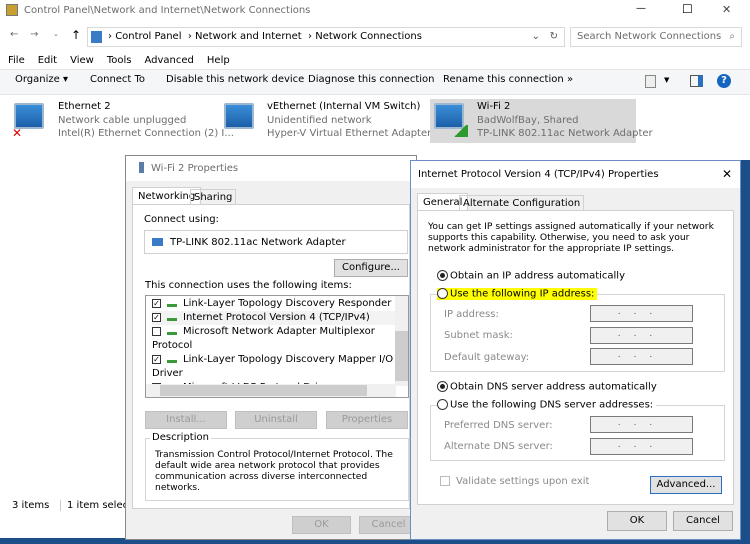 The height and width of the screenshot is (544, 750). Describe the element at coordinates (498, 425) in the screenshot. I see `preferred-dns-label: Preferred DNS server:` at that location.